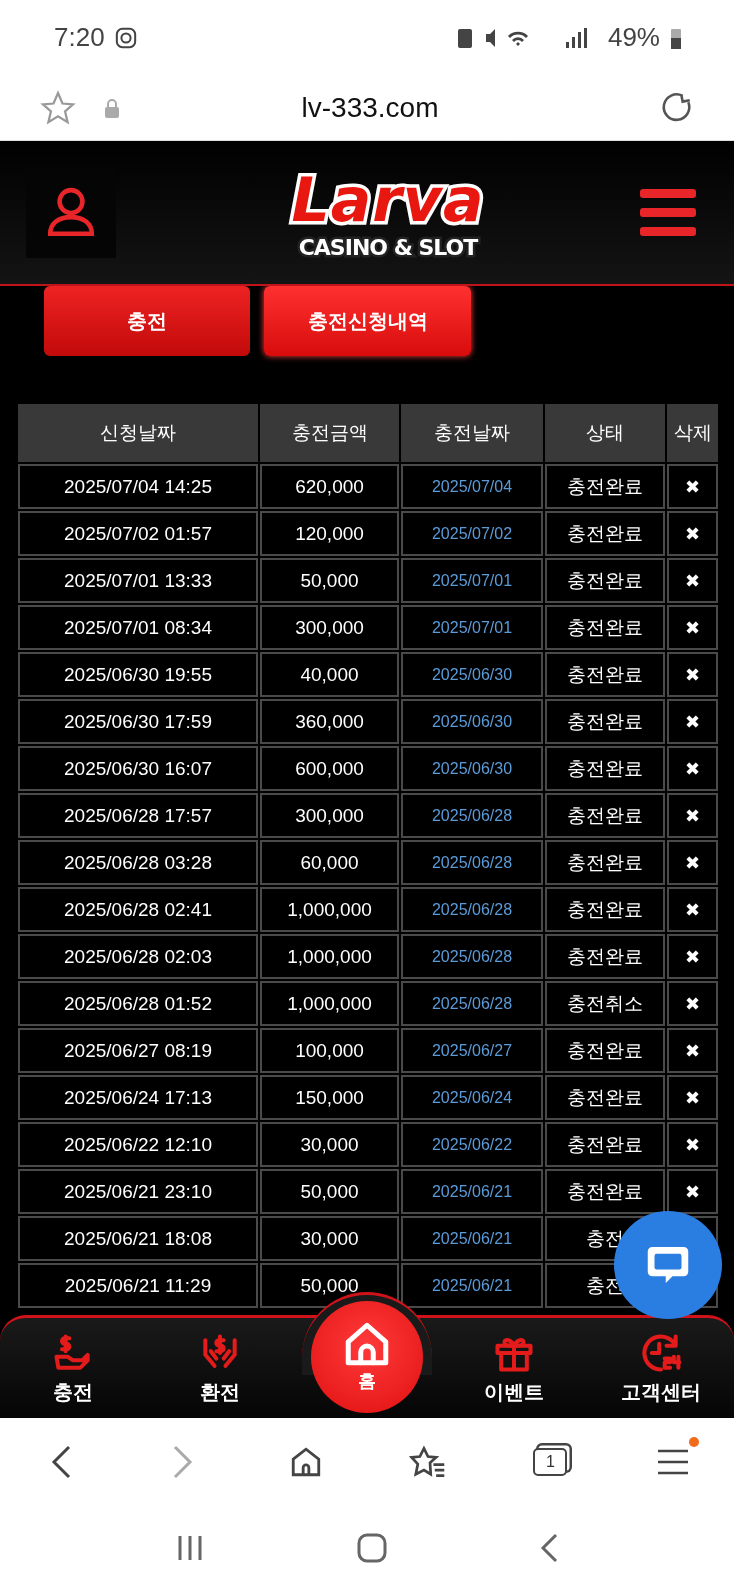 Image resolution: width=734 pixels, height=1590 pixels. What do you see at coordinates (79, 37) in the screenshot?
I see `clock-time: 7:20` at bounding box center [79, 37].